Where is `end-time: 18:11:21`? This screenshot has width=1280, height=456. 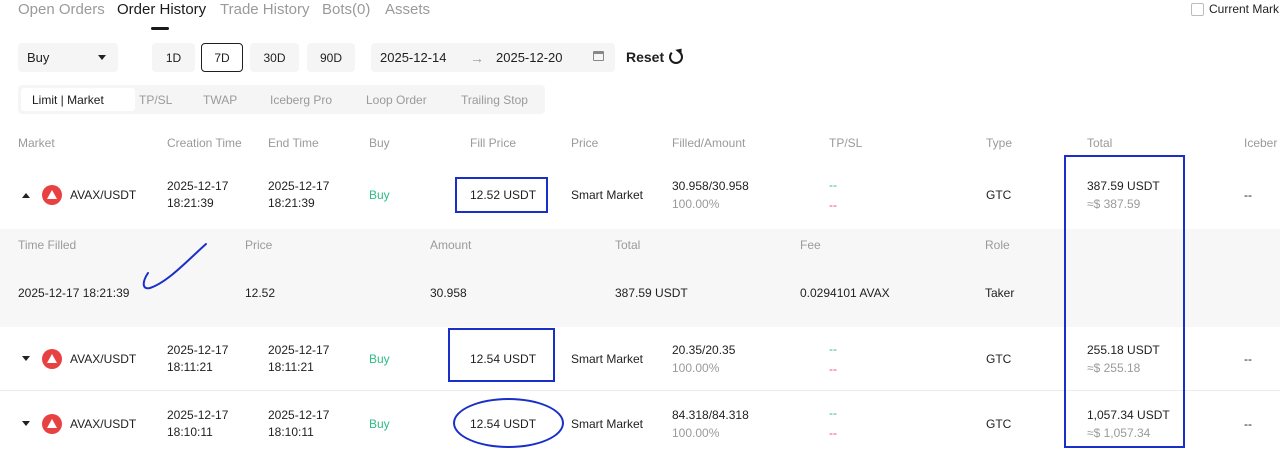
end-time: 18:11:21 is located at coordinates (291, 367).